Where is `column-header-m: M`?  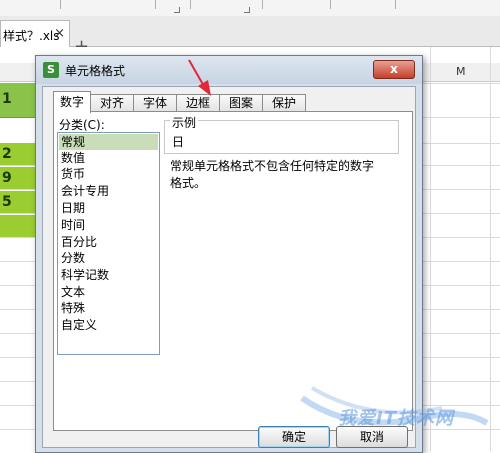 column-header-m: M is located at coordinates (461, 71).